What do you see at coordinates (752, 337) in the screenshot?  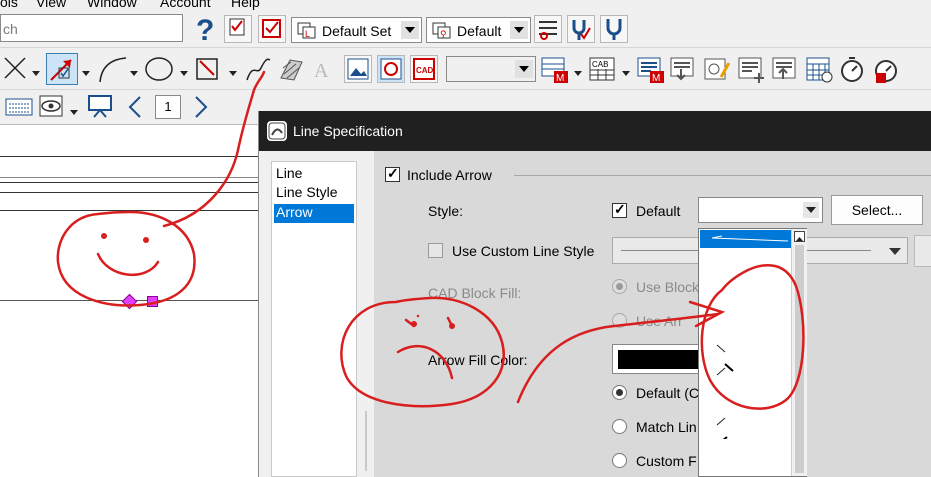 I see `highlight-circle` at bounding box center [752, 337].